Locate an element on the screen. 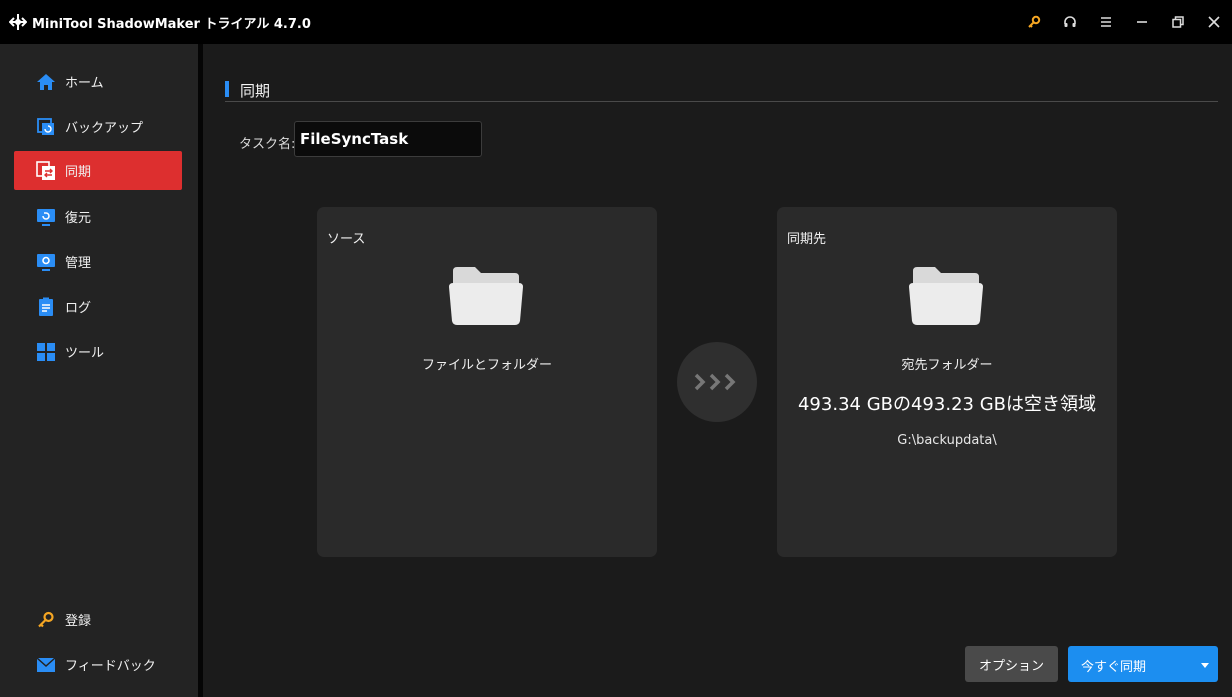  sidebar-item-label: 管理 is located at coordinates (78, 263).